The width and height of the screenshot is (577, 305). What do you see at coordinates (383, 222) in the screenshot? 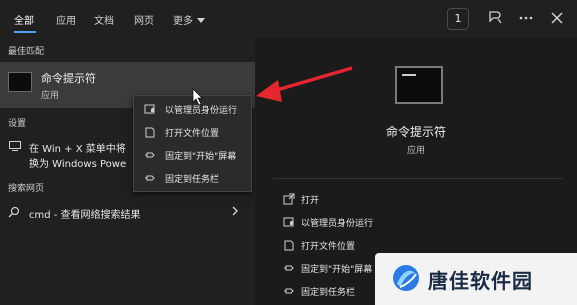
I see `action-run-as-admin: 以管理员身份运行` at bounding box center [383, 222].